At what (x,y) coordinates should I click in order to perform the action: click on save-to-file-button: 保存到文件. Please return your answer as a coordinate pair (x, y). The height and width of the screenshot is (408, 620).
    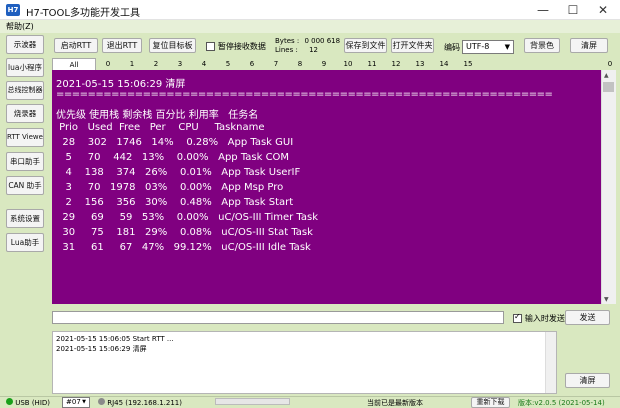
    Looking at the image, I should click on (365, 45).